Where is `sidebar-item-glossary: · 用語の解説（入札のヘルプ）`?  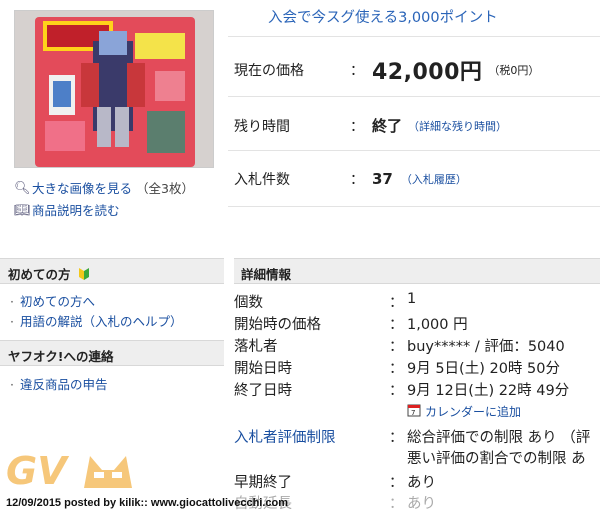
sidebar-item-glossary: · 用語の解説（入札のヘルプ） is located at coordinates (96, 320).